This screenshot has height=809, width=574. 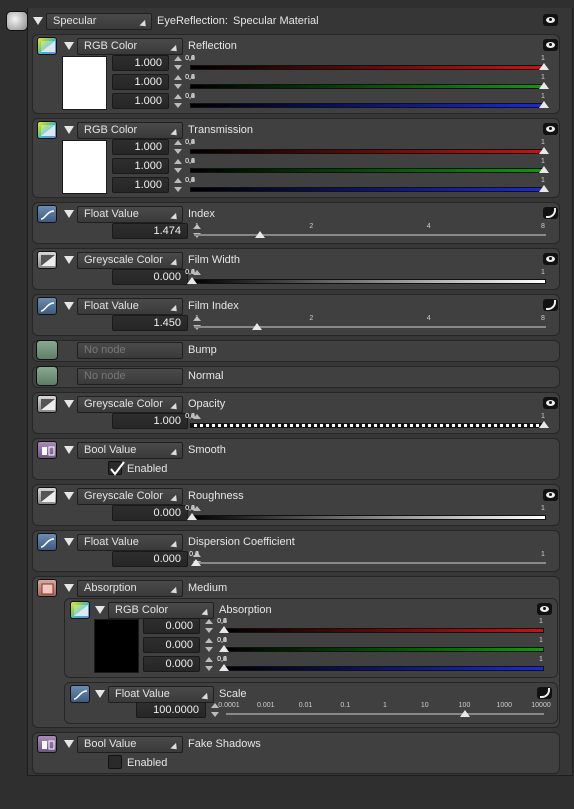 What do you see at coordinates (130, 350) in the screenshot?
I see `no-node-dropdown: No node` at bounding box center [130, 350].